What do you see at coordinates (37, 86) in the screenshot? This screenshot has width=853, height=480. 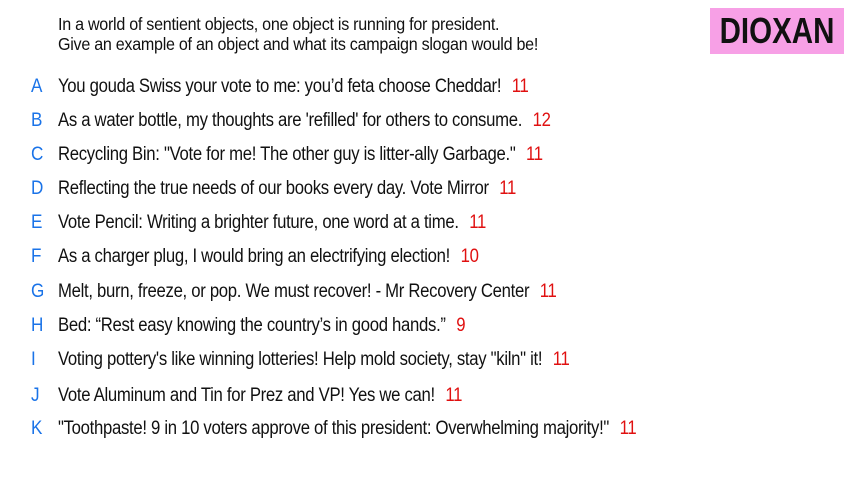 I see `answer-letter: A` at bounding box center [37, 86].